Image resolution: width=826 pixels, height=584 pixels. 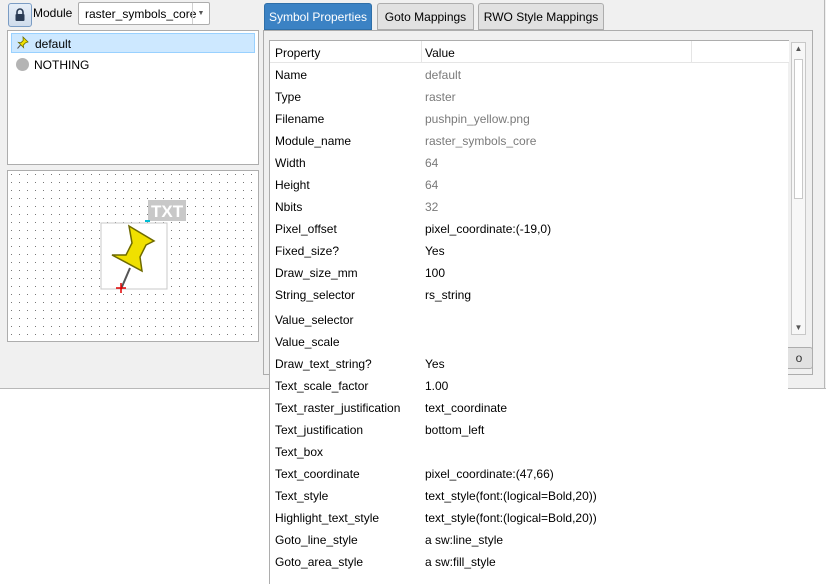 I want to click on symbol-list: default NOTHING, so click(x=133, y=97).